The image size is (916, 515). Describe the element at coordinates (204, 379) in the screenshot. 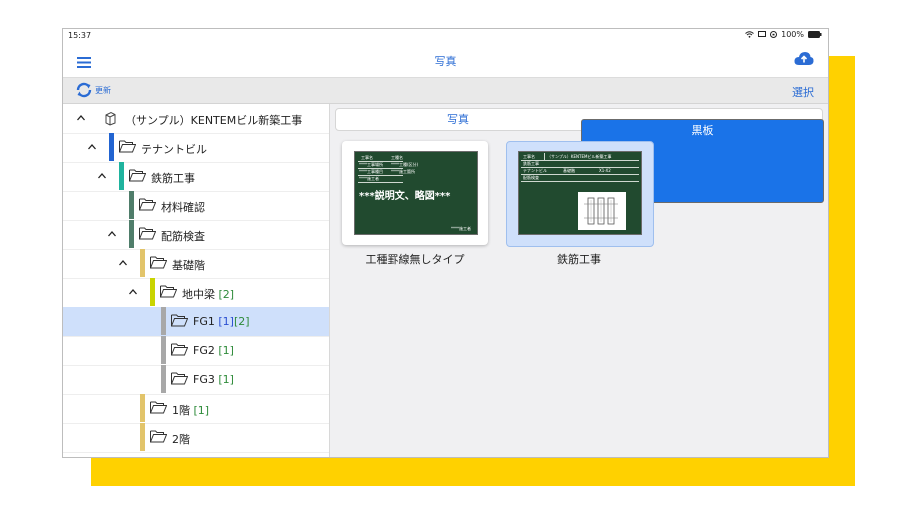

I see `tree-item-label: FG3` at that location.